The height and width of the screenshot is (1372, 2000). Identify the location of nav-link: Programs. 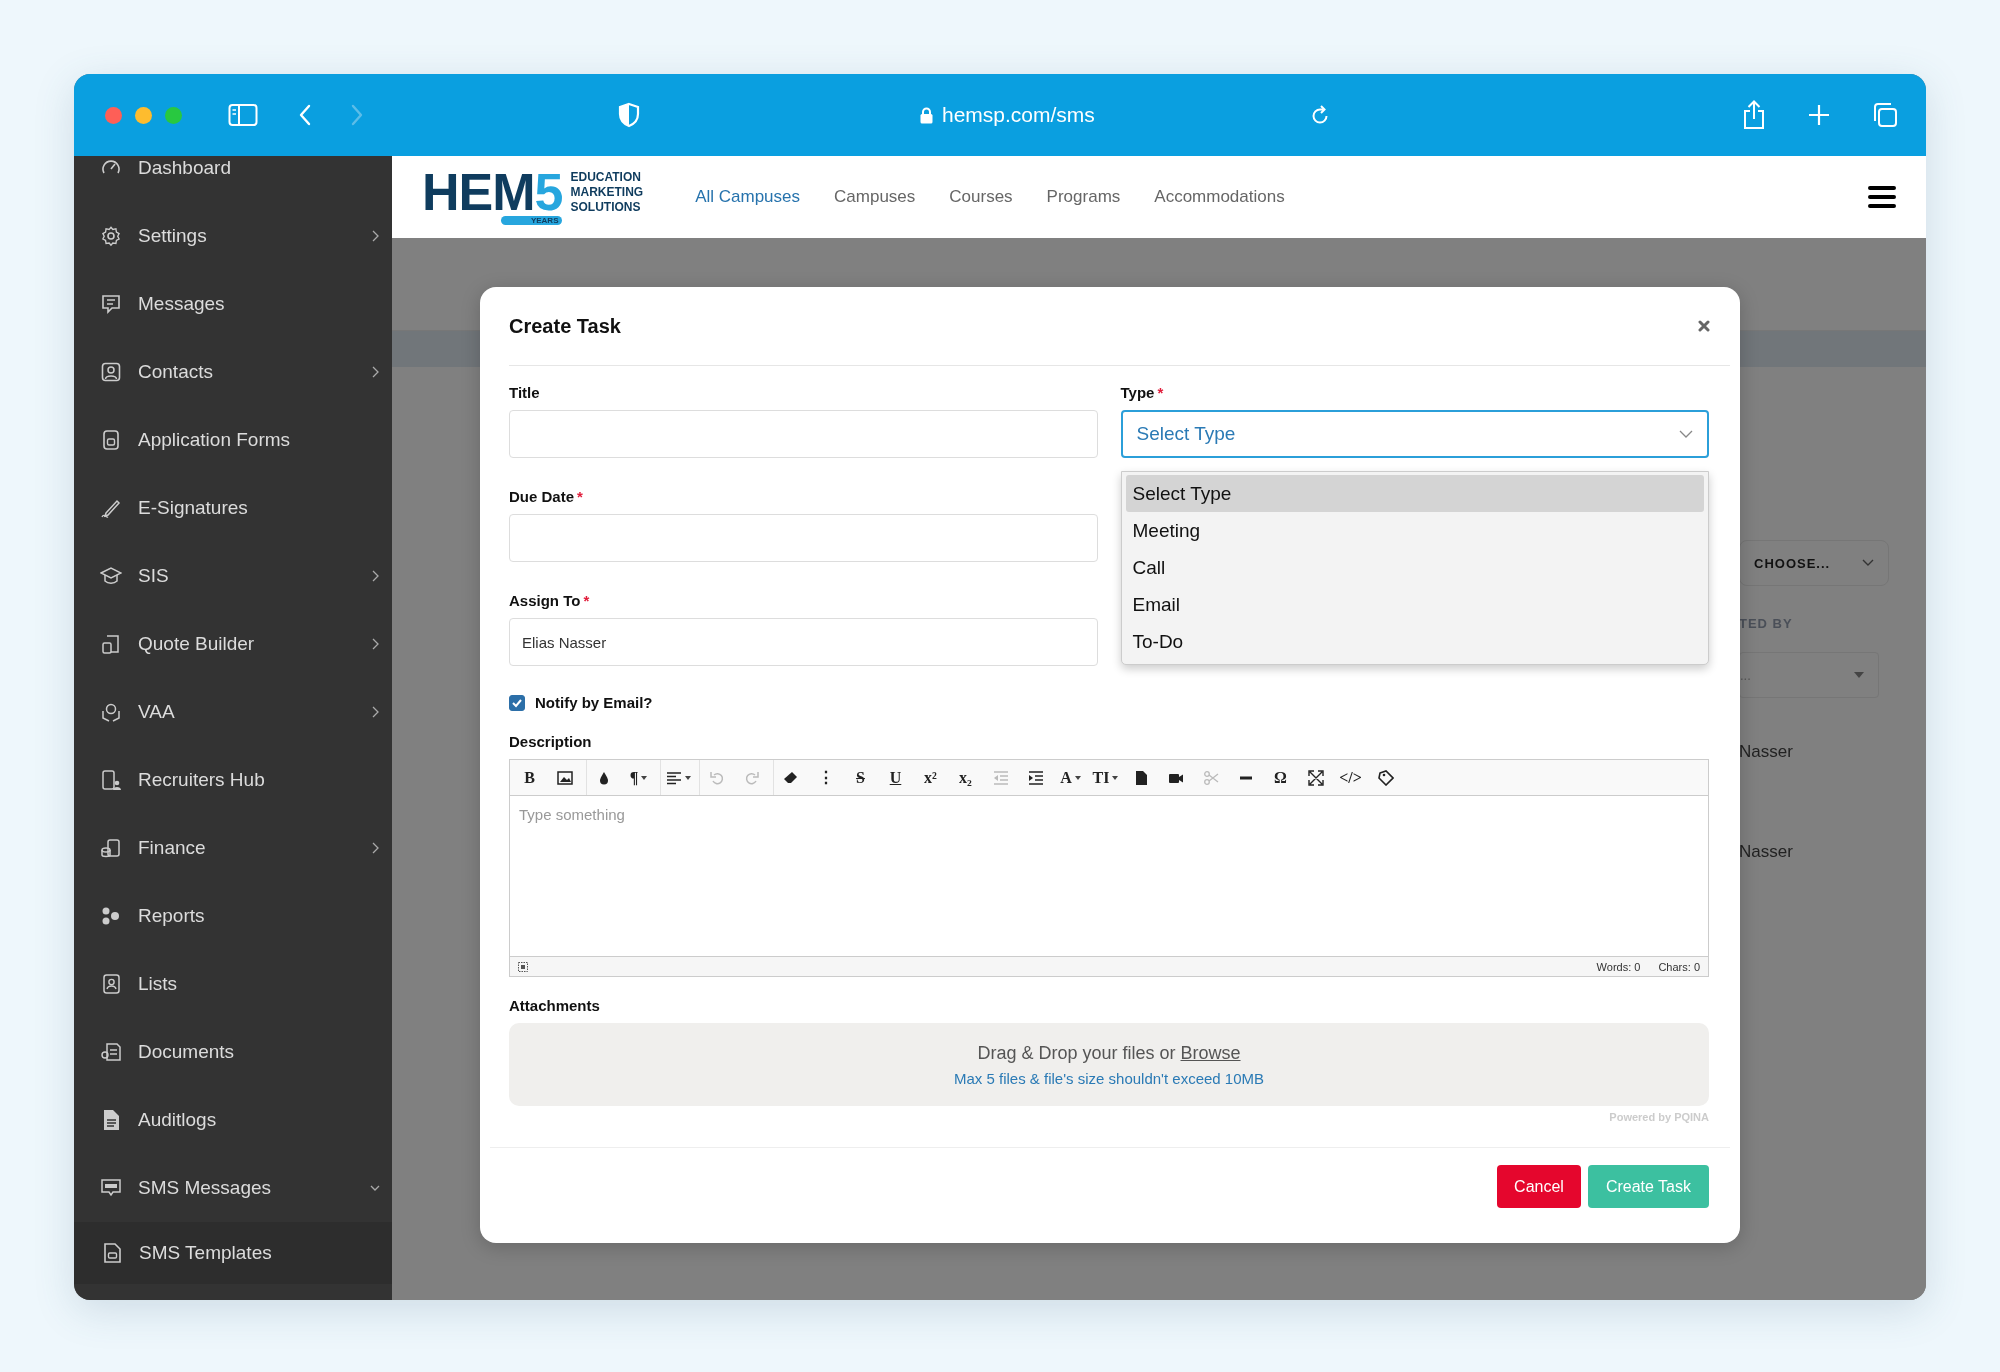
(1083, 197).